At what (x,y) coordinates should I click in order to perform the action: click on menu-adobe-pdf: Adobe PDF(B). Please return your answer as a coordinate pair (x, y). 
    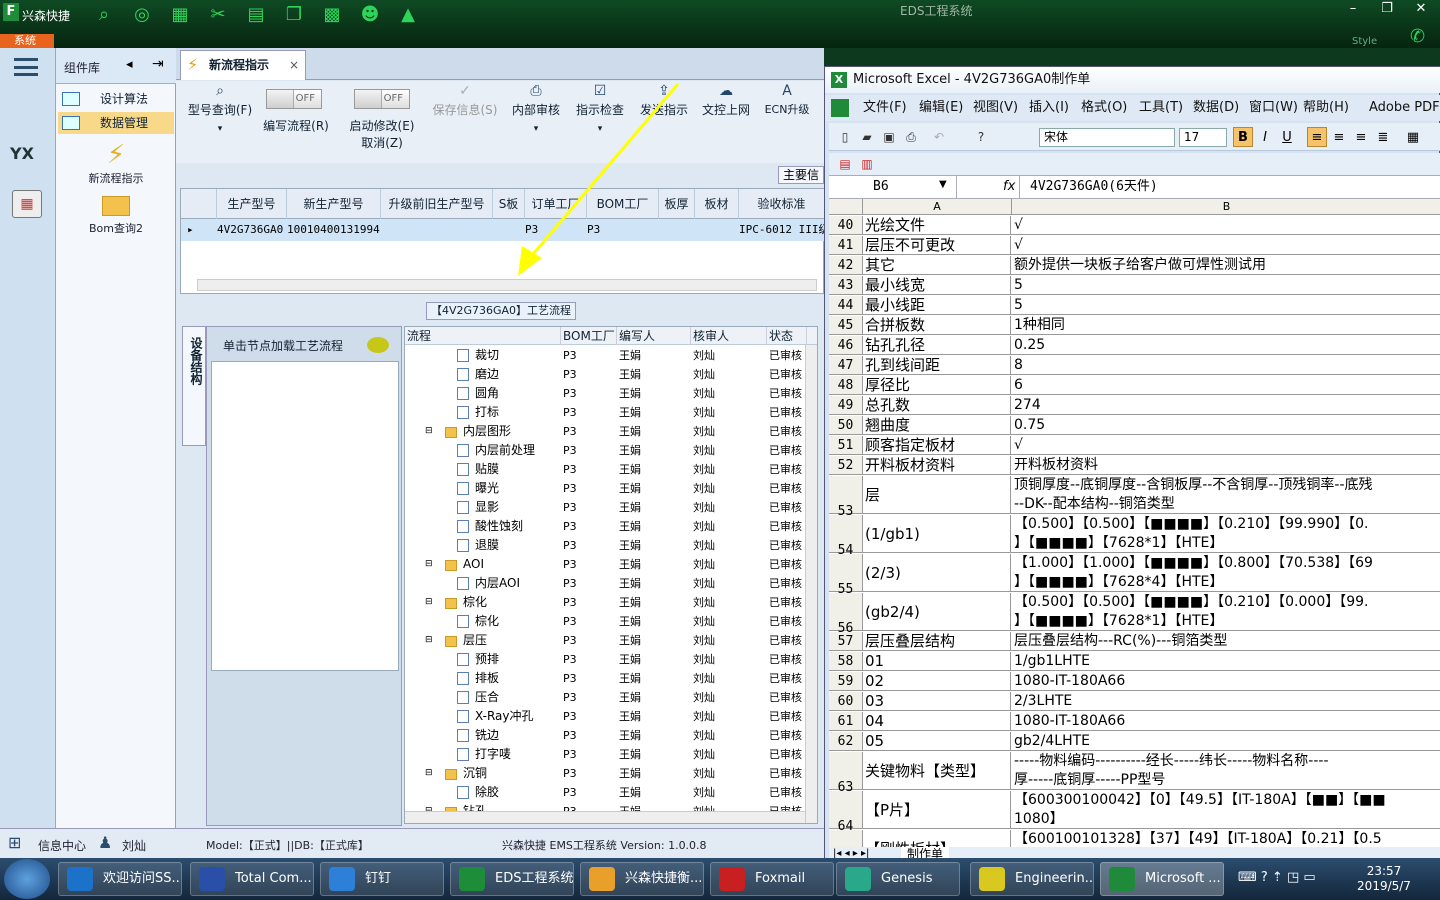
    Looking at the image, I should click on (1404, 108).